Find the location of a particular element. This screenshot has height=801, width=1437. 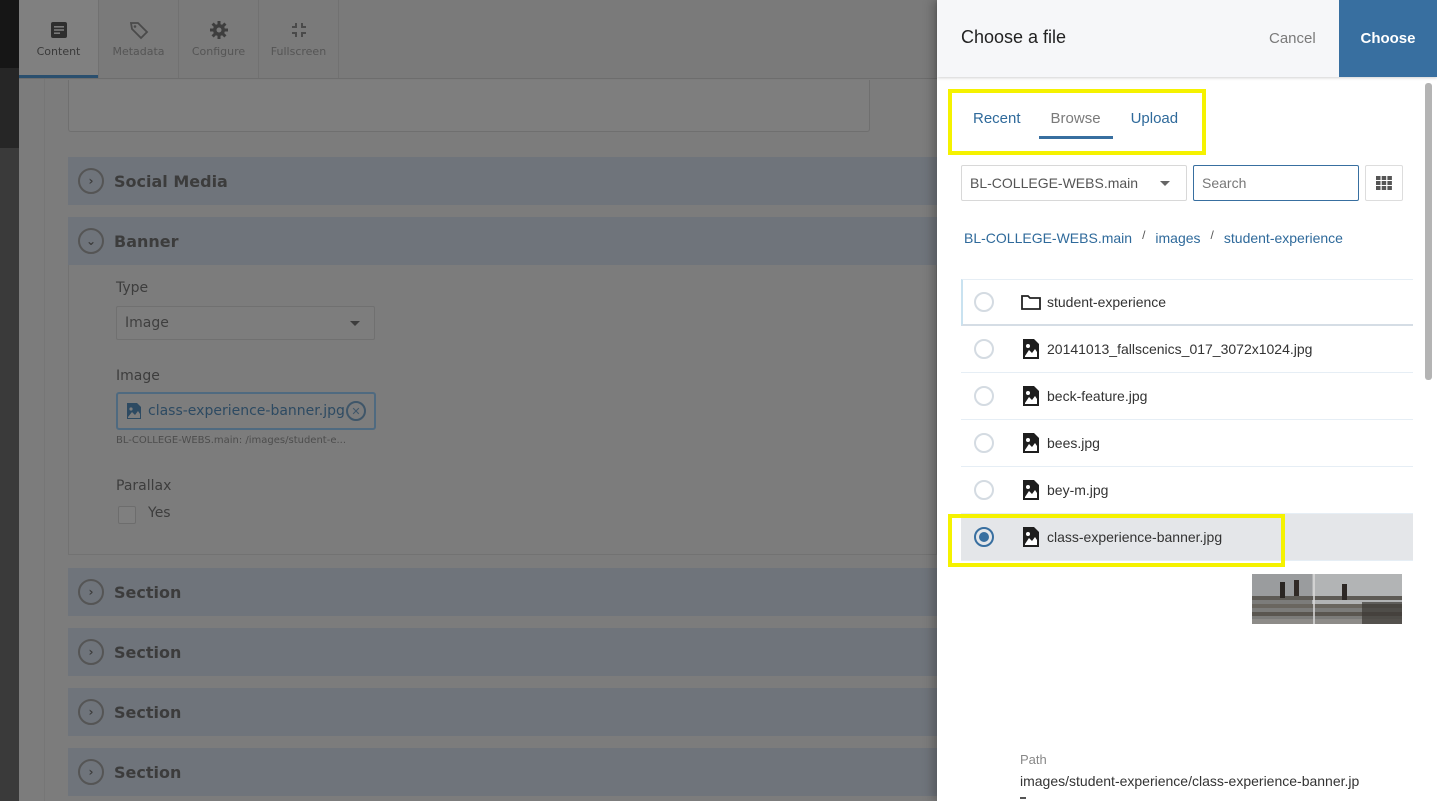

tag-icon is located at coordinates (139, 30).